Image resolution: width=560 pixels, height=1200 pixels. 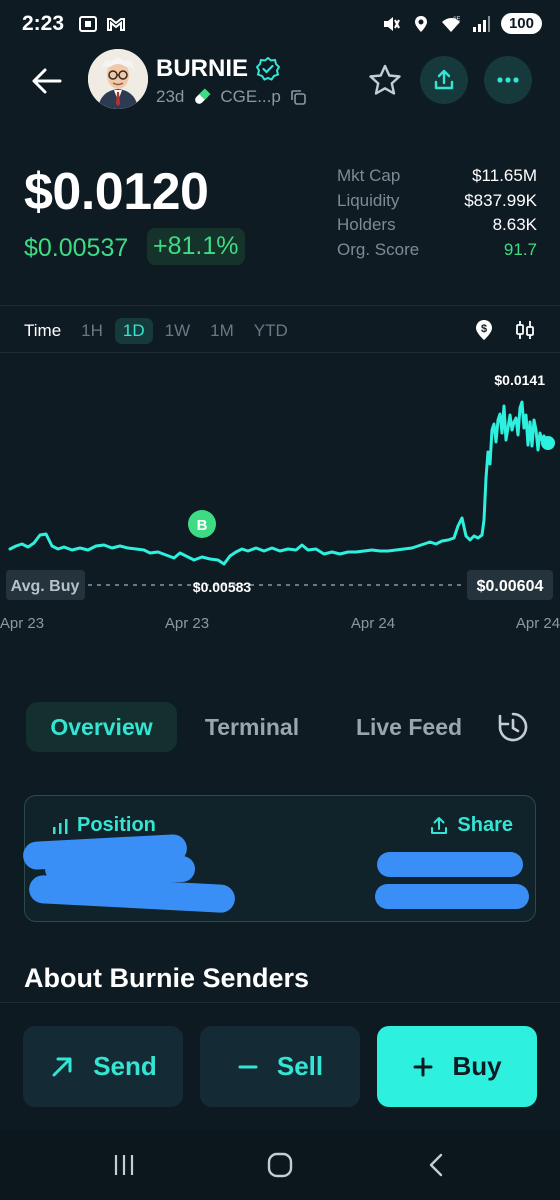 I want to click on recent-apps-icon, so click(x=124, y=1165).